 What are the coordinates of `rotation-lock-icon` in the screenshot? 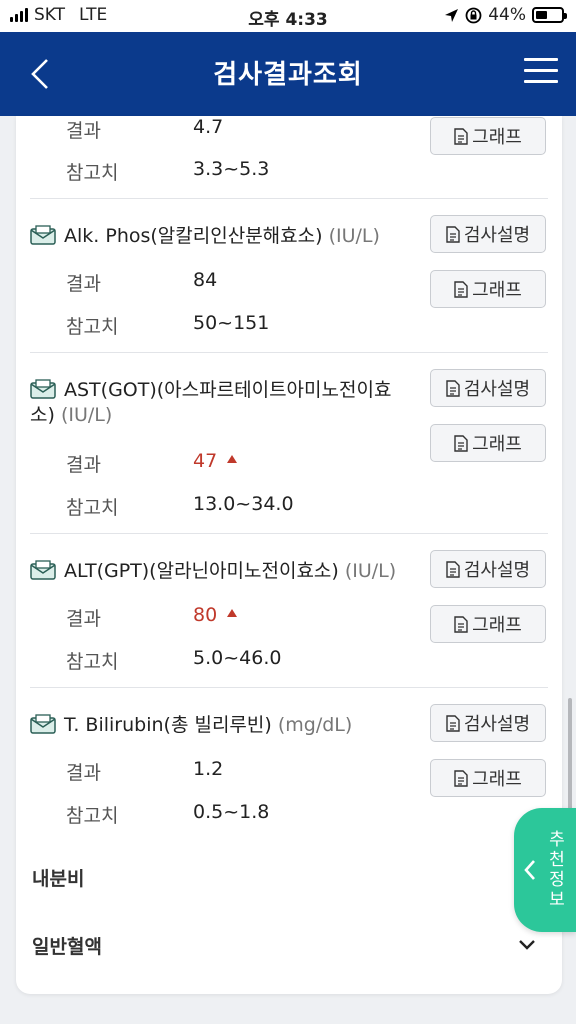 It's located at (473, 15).